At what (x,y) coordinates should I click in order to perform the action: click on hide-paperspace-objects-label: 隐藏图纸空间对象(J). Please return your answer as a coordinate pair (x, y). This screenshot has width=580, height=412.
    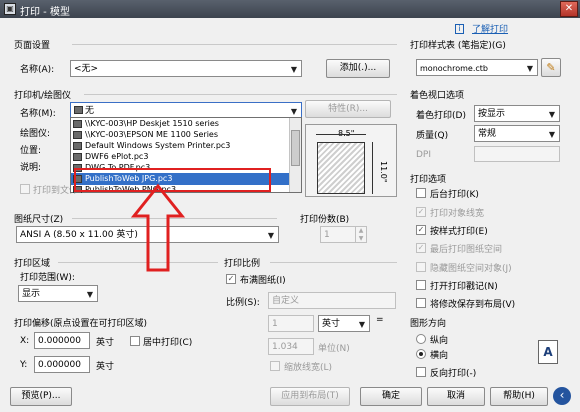
    Looking at the image, I should click on (471, 269).